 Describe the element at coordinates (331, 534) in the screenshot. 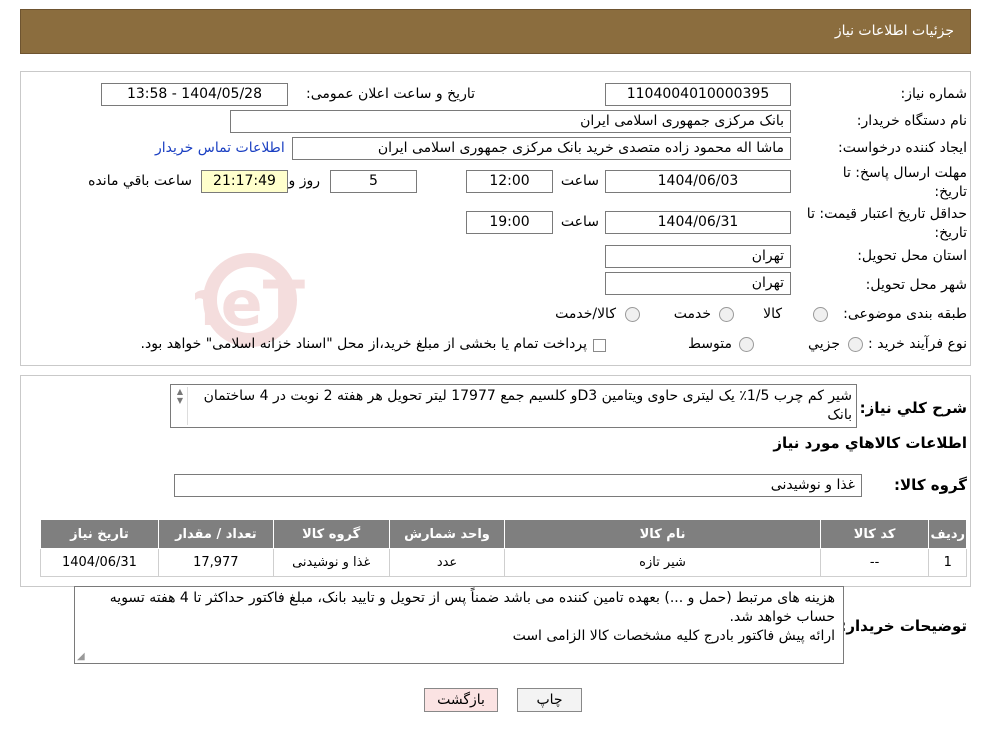

I see `col-goods-group: گروه کالا` at that location.